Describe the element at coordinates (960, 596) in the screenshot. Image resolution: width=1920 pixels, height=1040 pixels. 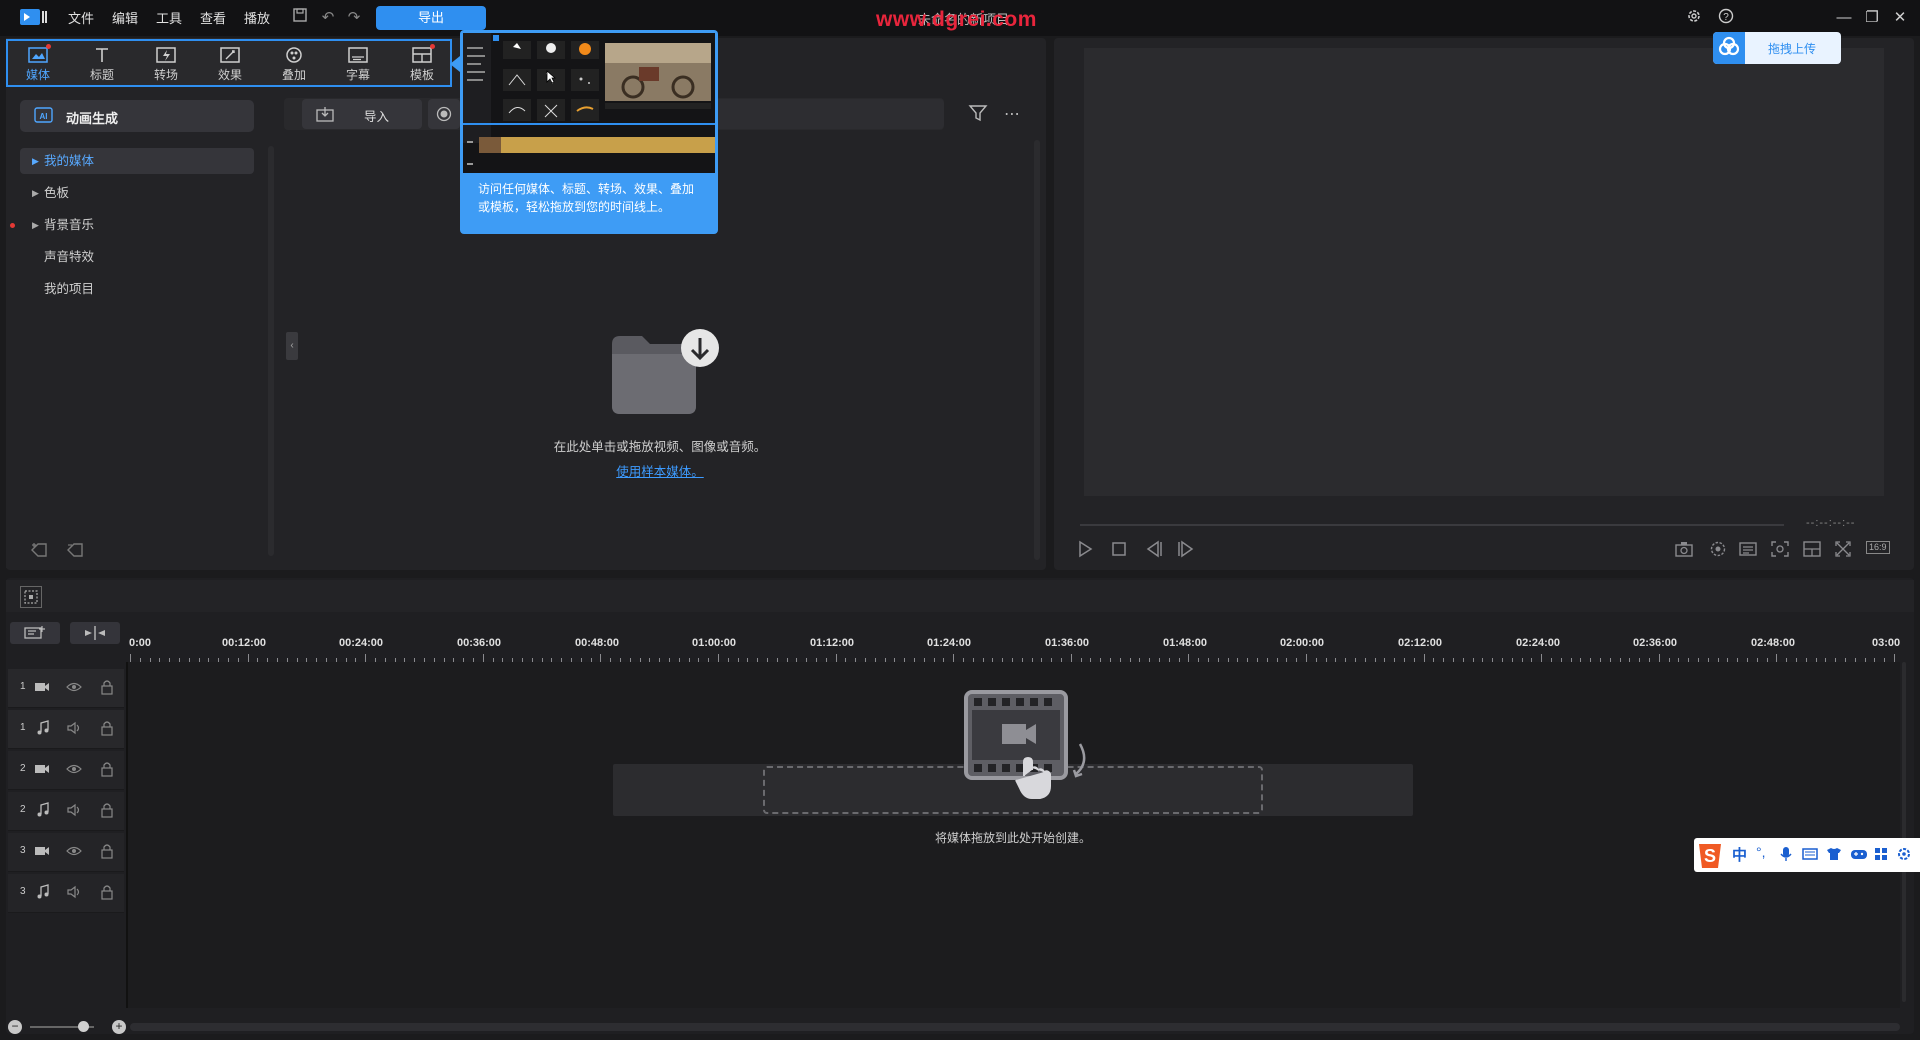
I see `timeline-toolbar` at that location.